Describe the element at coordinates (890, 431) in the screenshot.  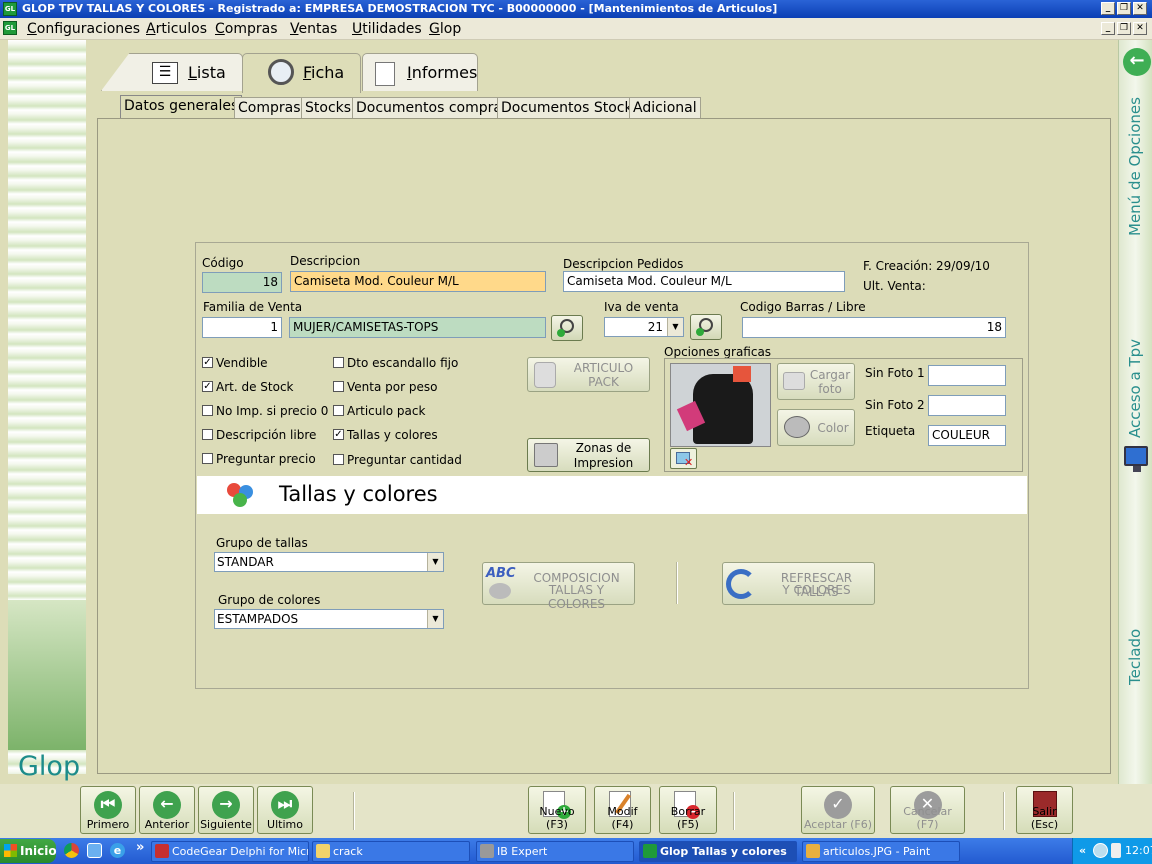
I see `etiqueta-label: Etiqueta` at that location.